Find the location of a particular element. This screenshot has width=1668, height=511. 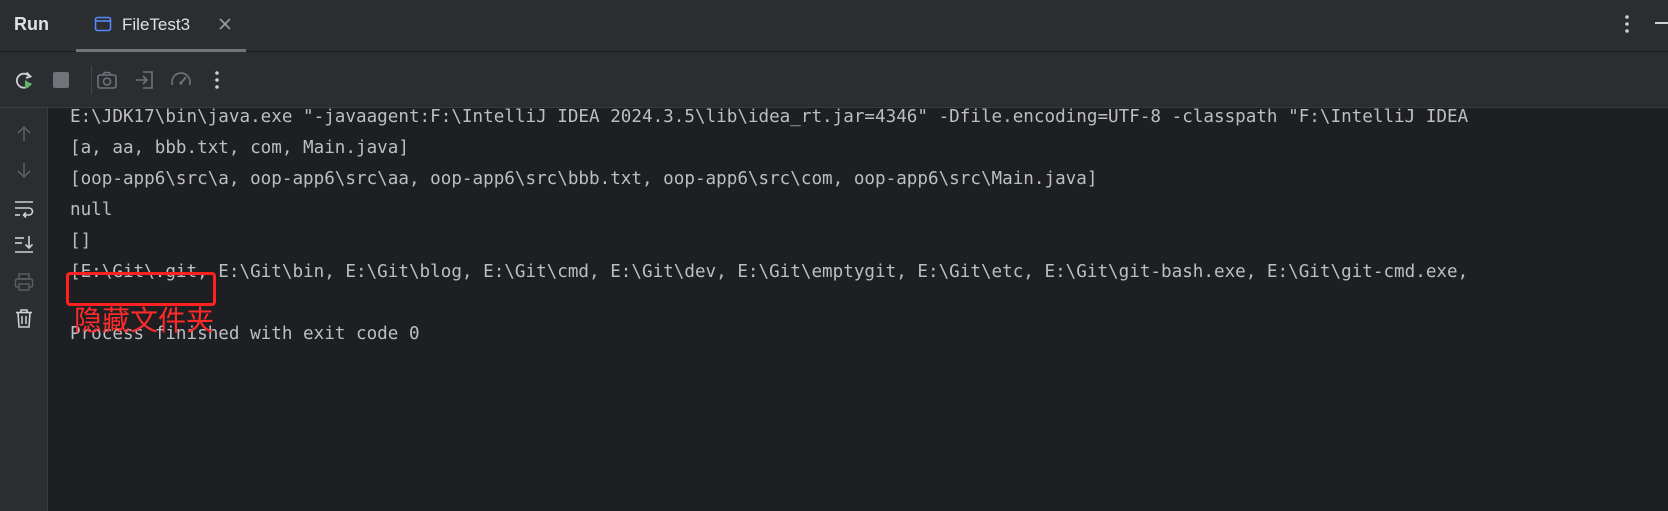

login-icon is located at coordinates (144, 80).